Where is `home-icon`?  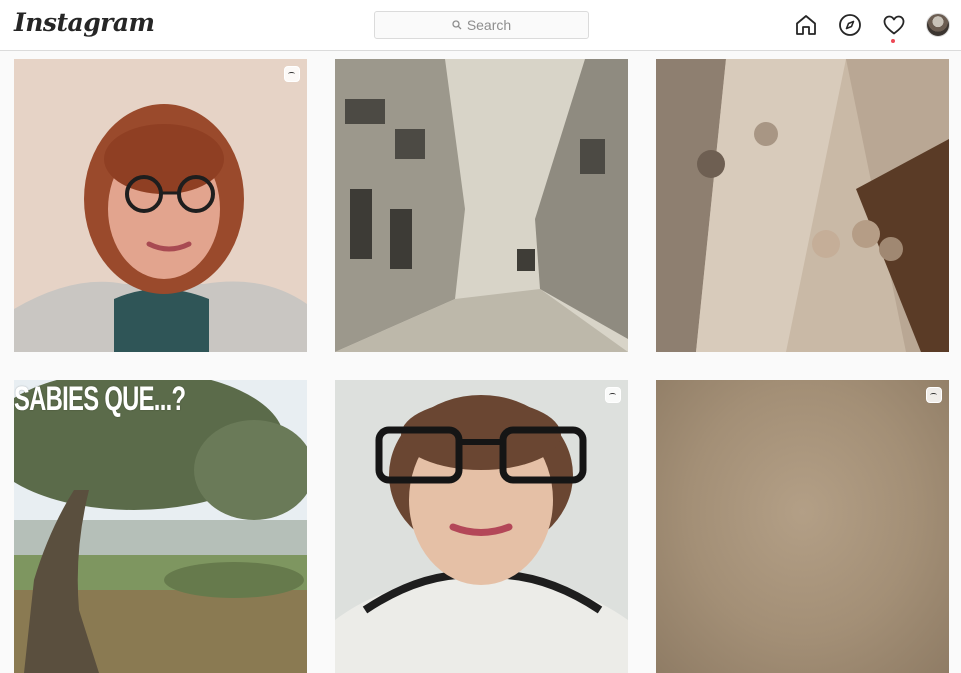 home-icon is located at coordinates (806, 25).